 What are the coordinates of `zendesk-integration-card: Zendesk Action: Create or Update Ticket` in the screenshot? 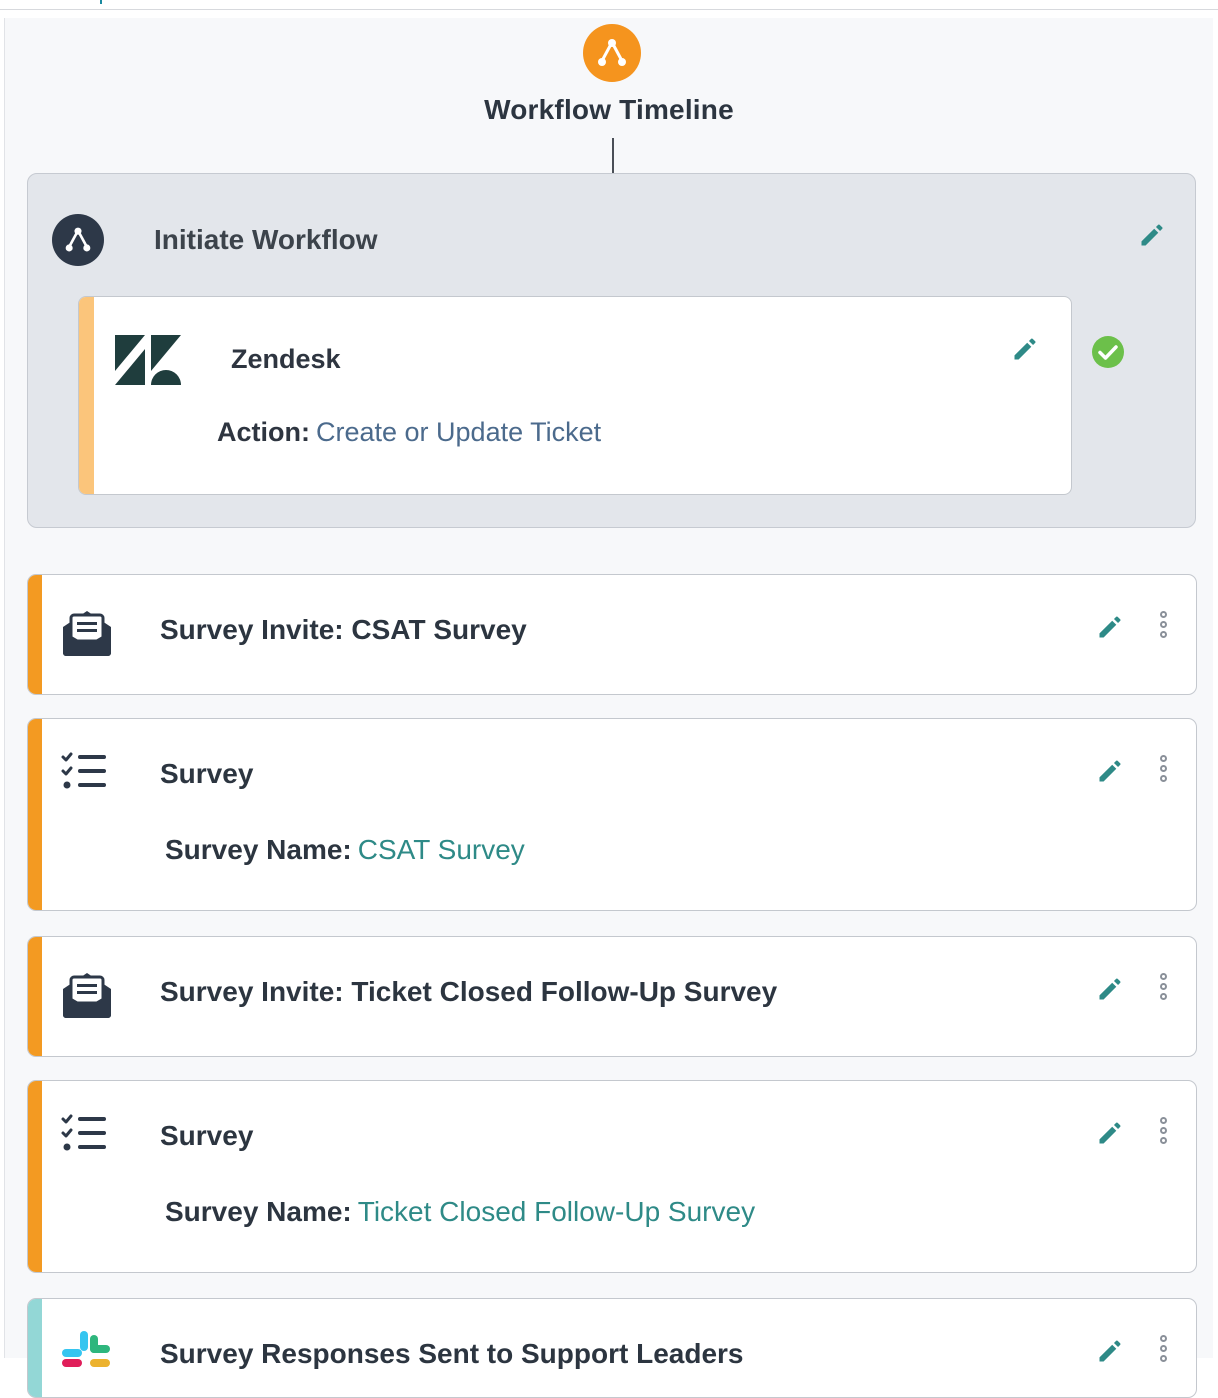 It's located at (575, 395).